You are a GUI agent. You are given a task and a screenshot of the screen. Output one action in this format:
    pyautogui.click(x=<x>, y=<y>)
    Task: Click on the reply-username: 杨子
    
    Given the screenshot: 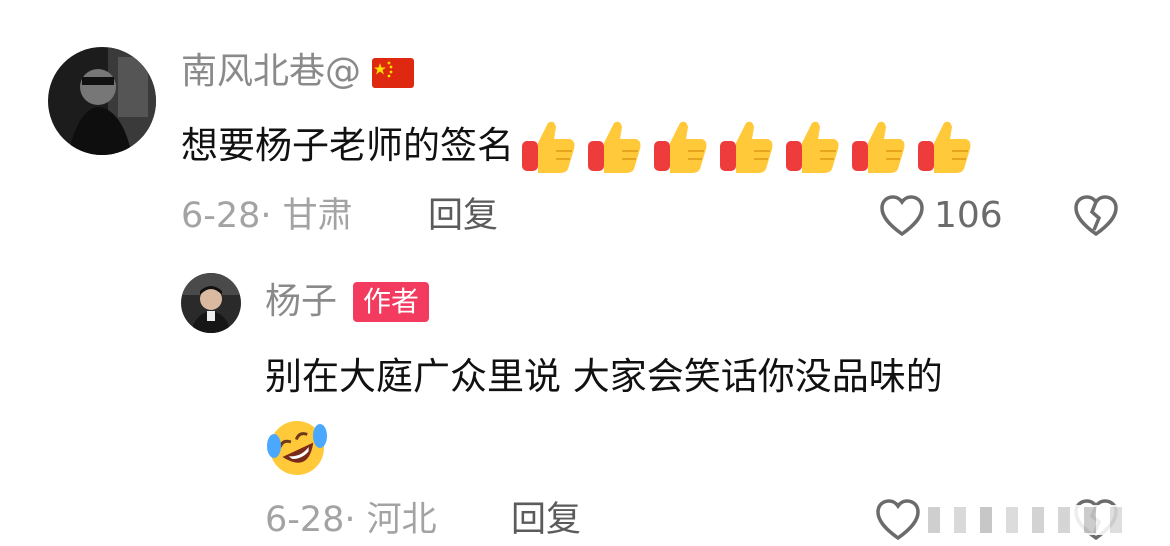 What is the action you would take?
    pyautogui.click(x=301, y=302)
    